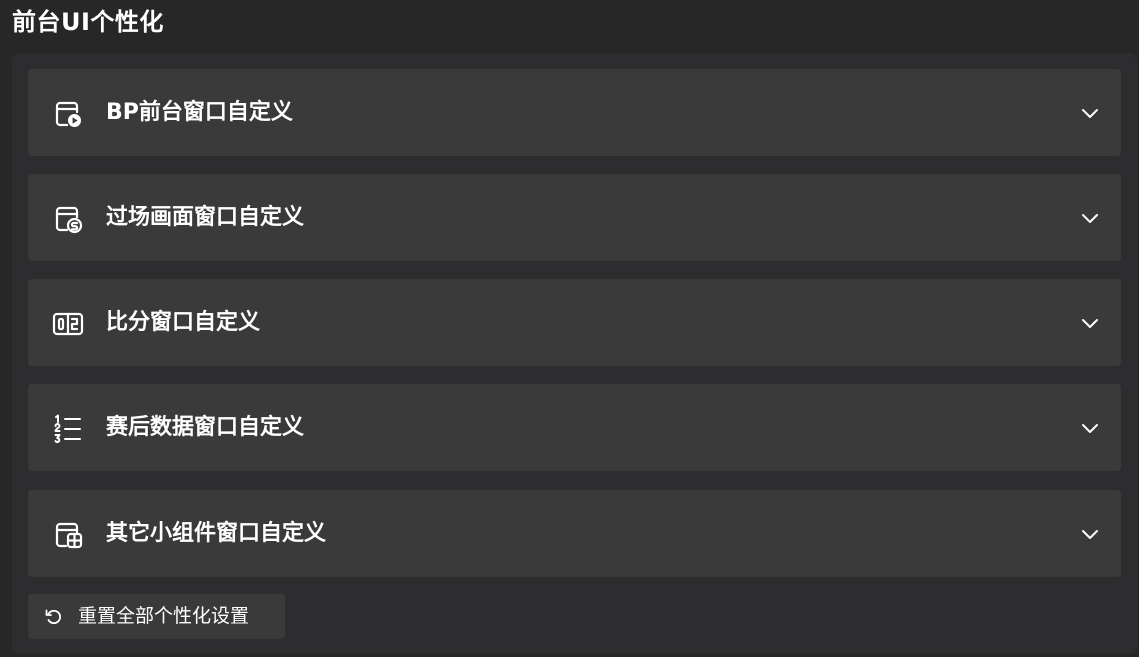 Image resolution: width=1139 pixels, height=657 pixels. Describe the element at coordinates (199, 112) in the screenshot. I see `section-label: BP前台窗口自定义` at that location.